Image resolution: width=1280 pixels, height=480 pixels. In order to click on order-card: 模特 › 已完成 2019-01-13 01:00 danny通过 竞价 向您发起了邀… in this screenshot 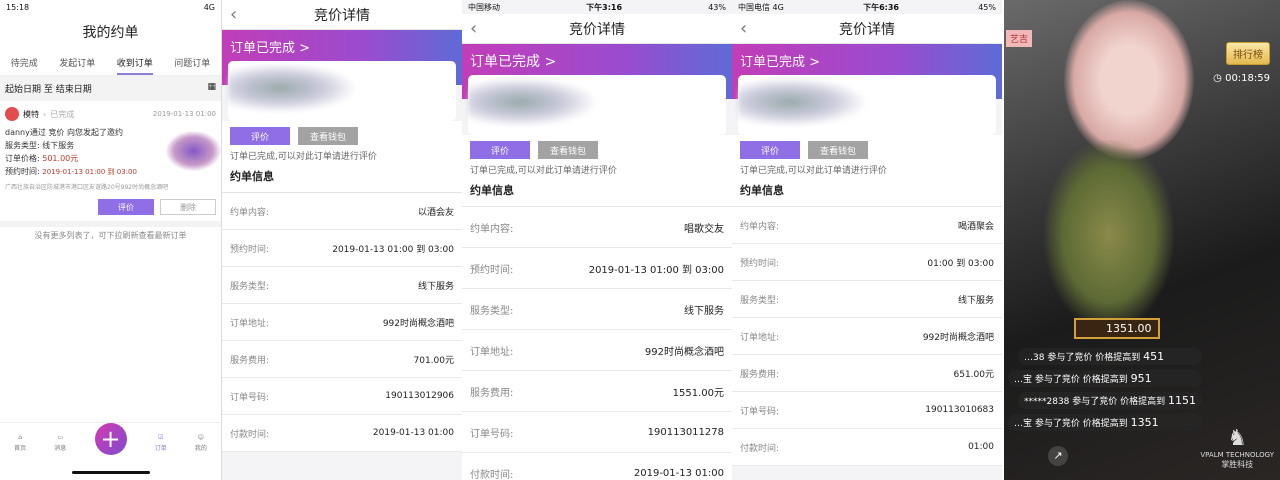, I will do `click(110, 164)`.